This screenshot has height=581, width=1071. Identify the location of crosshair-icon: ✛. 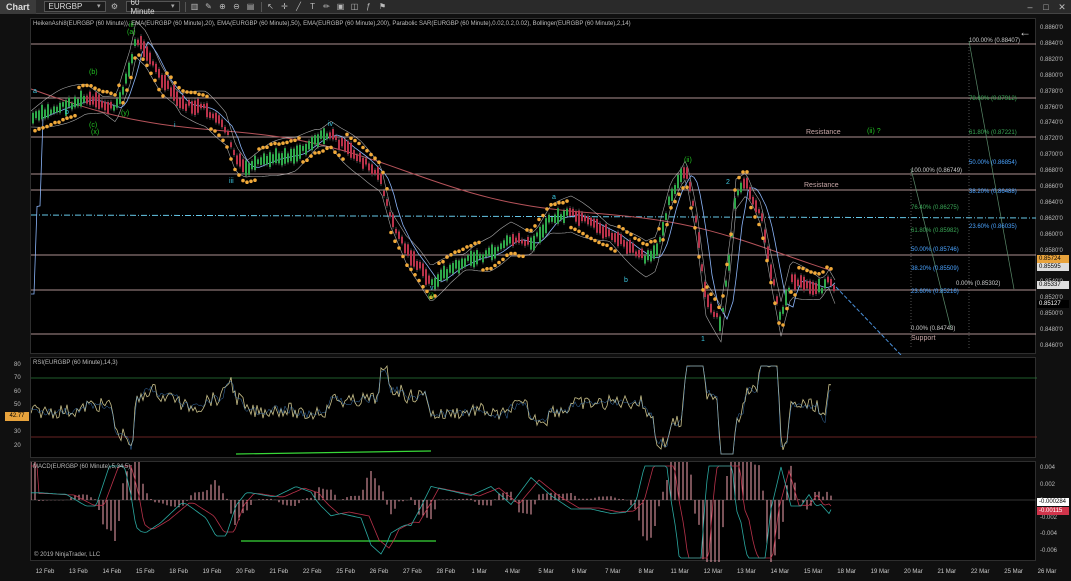
(285, 7).